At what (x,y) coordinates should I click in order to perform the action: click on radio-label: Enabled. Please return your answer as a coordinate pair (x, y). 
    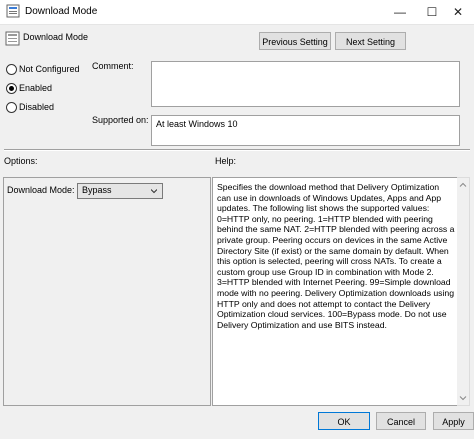
    Looking at the image, I should click on (36, 88).